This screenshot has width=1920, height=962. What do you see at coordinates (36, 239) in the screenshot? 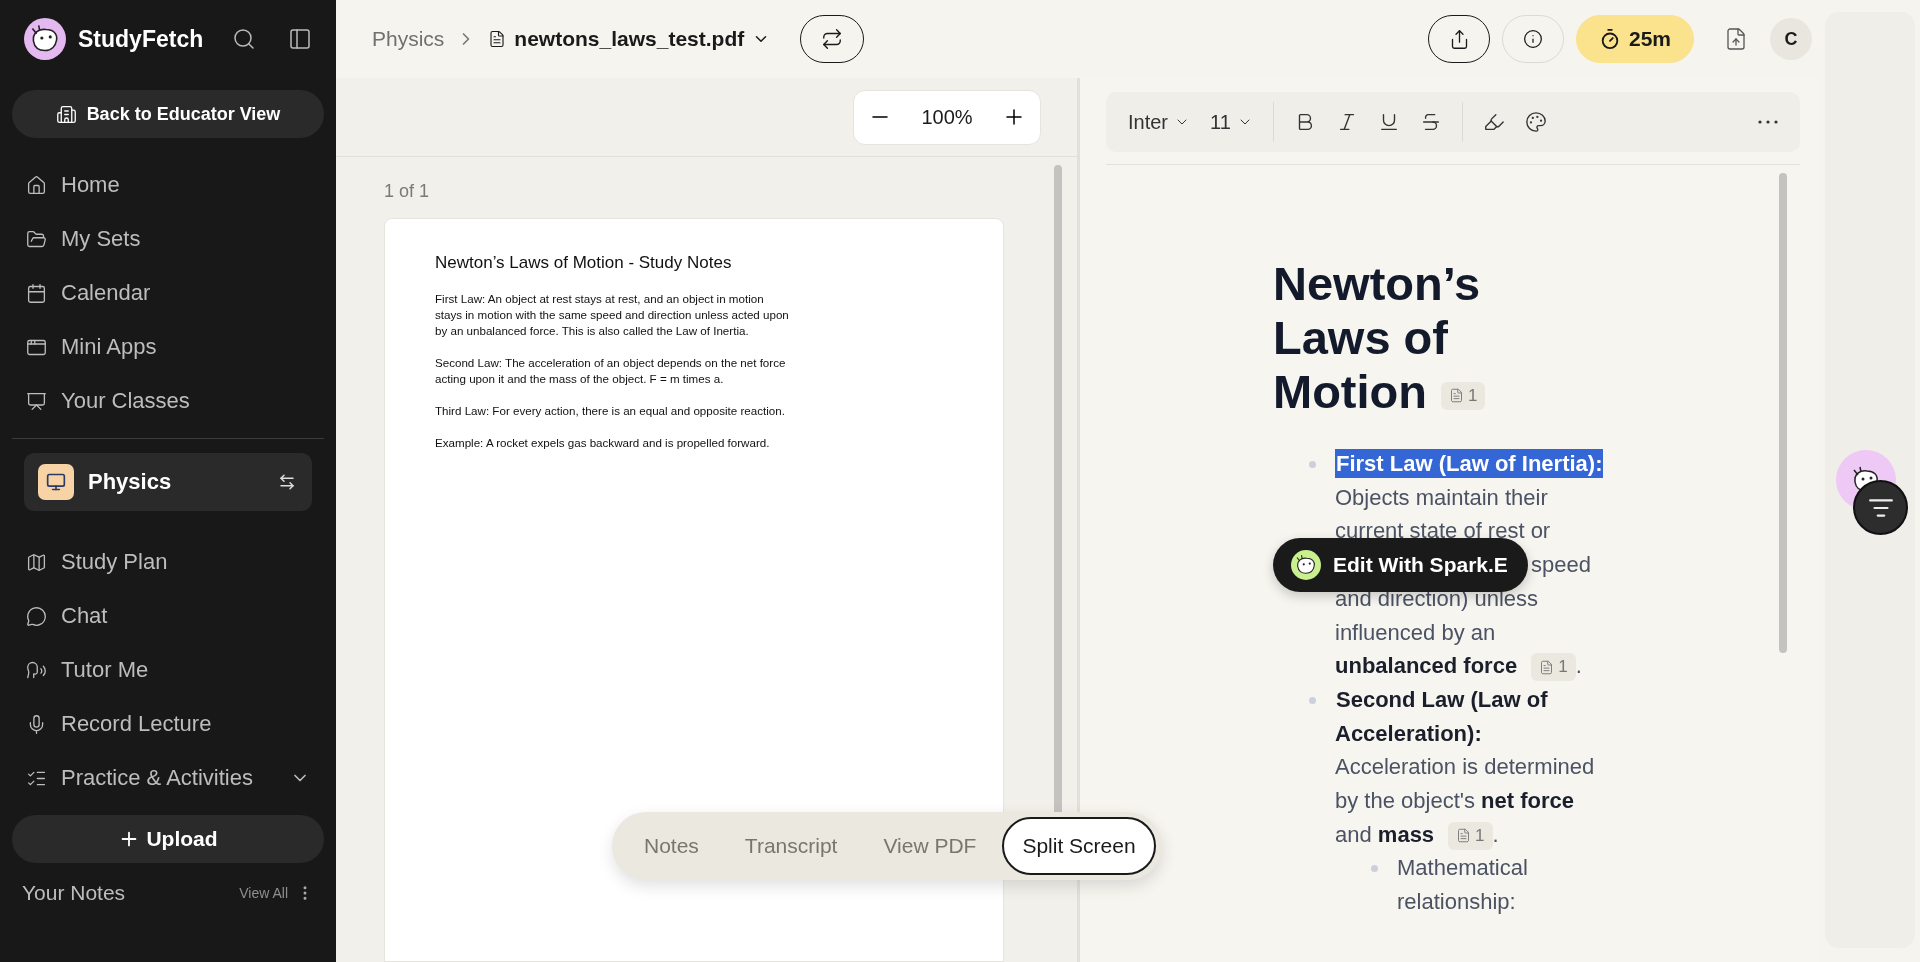
I see `folder-icon` at bounding box center [36, 239].